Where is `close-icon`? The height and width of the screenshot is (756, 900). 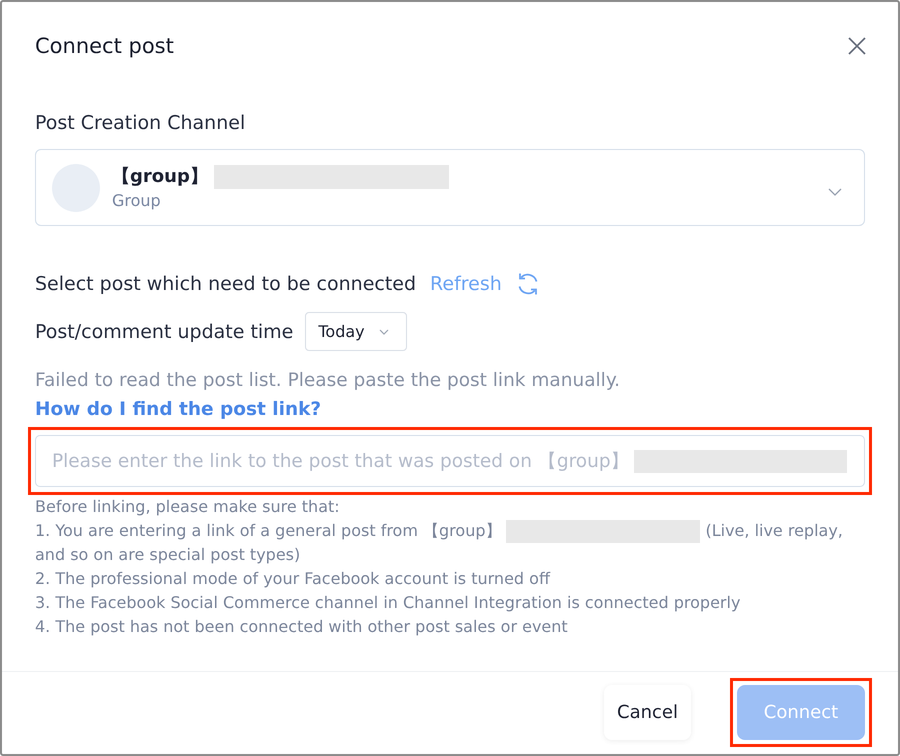 close-icon is located at coordinates (857, 46).